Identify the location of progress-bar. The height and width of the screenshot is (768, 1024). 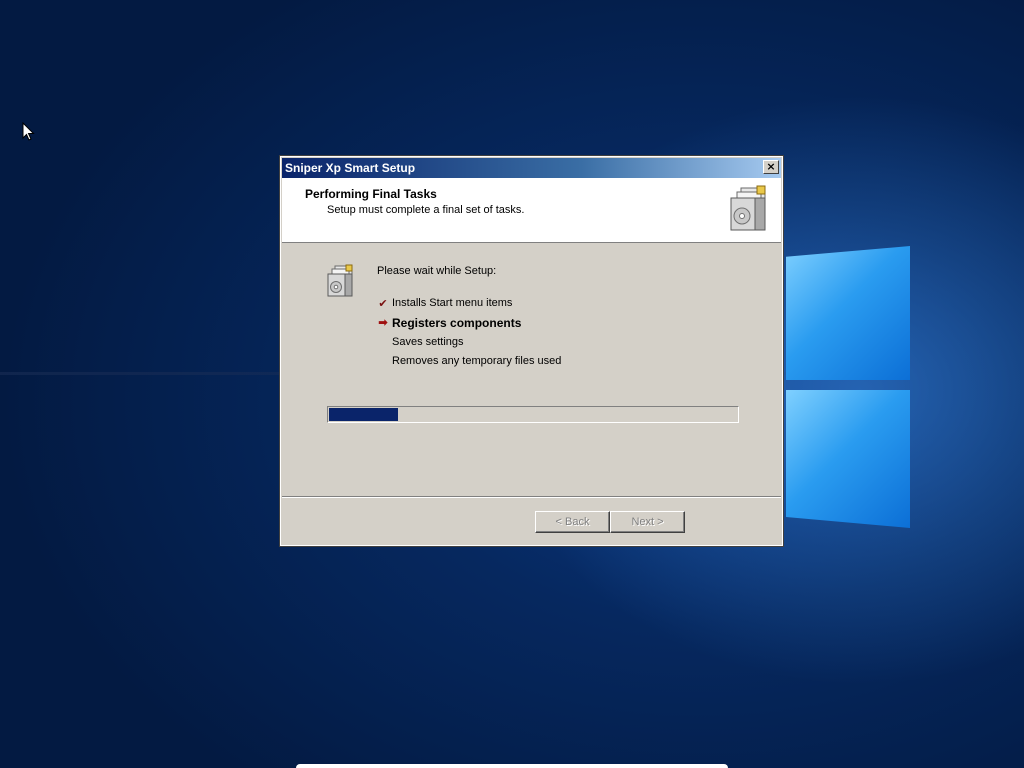
(533, 414).